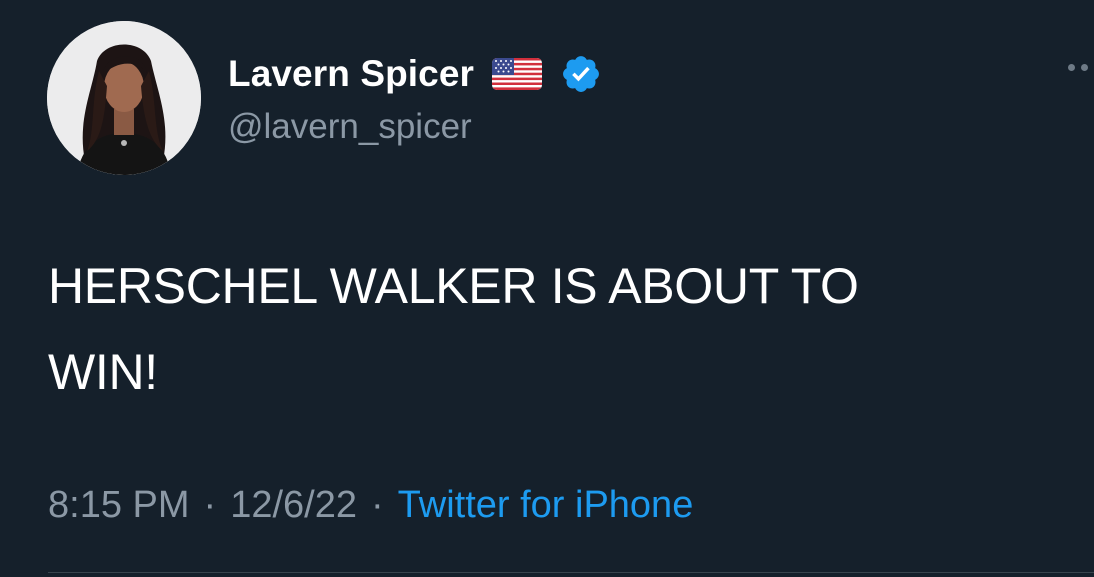 The image size is (1094, 577). I want to click on more-options-icon, so click(1078, 67).